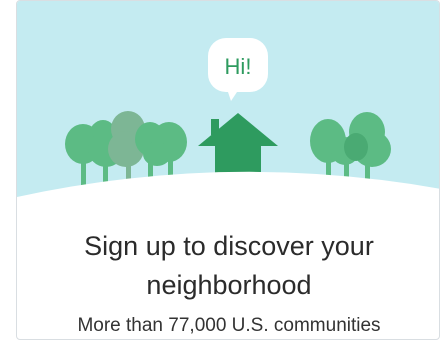 The width and height of the screenshot is (442, 340). What do you see at coordinates (229, 246) in the screenshot?
I see `headline-line-1: Sign up to discover your` at bounding box center [229, 246].